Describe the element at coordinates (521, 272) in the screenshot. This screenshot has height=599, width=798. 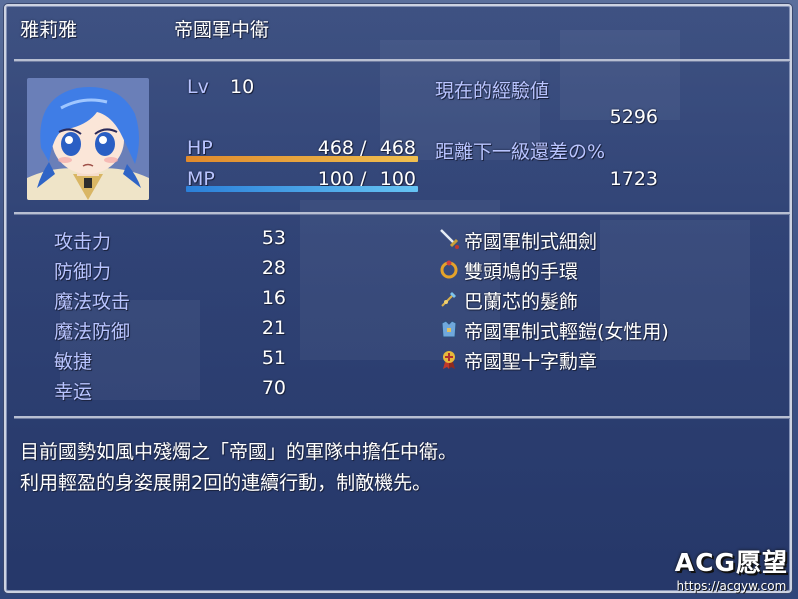
I see `equipment-accessory: 雙頭鳩的手環` at that location.